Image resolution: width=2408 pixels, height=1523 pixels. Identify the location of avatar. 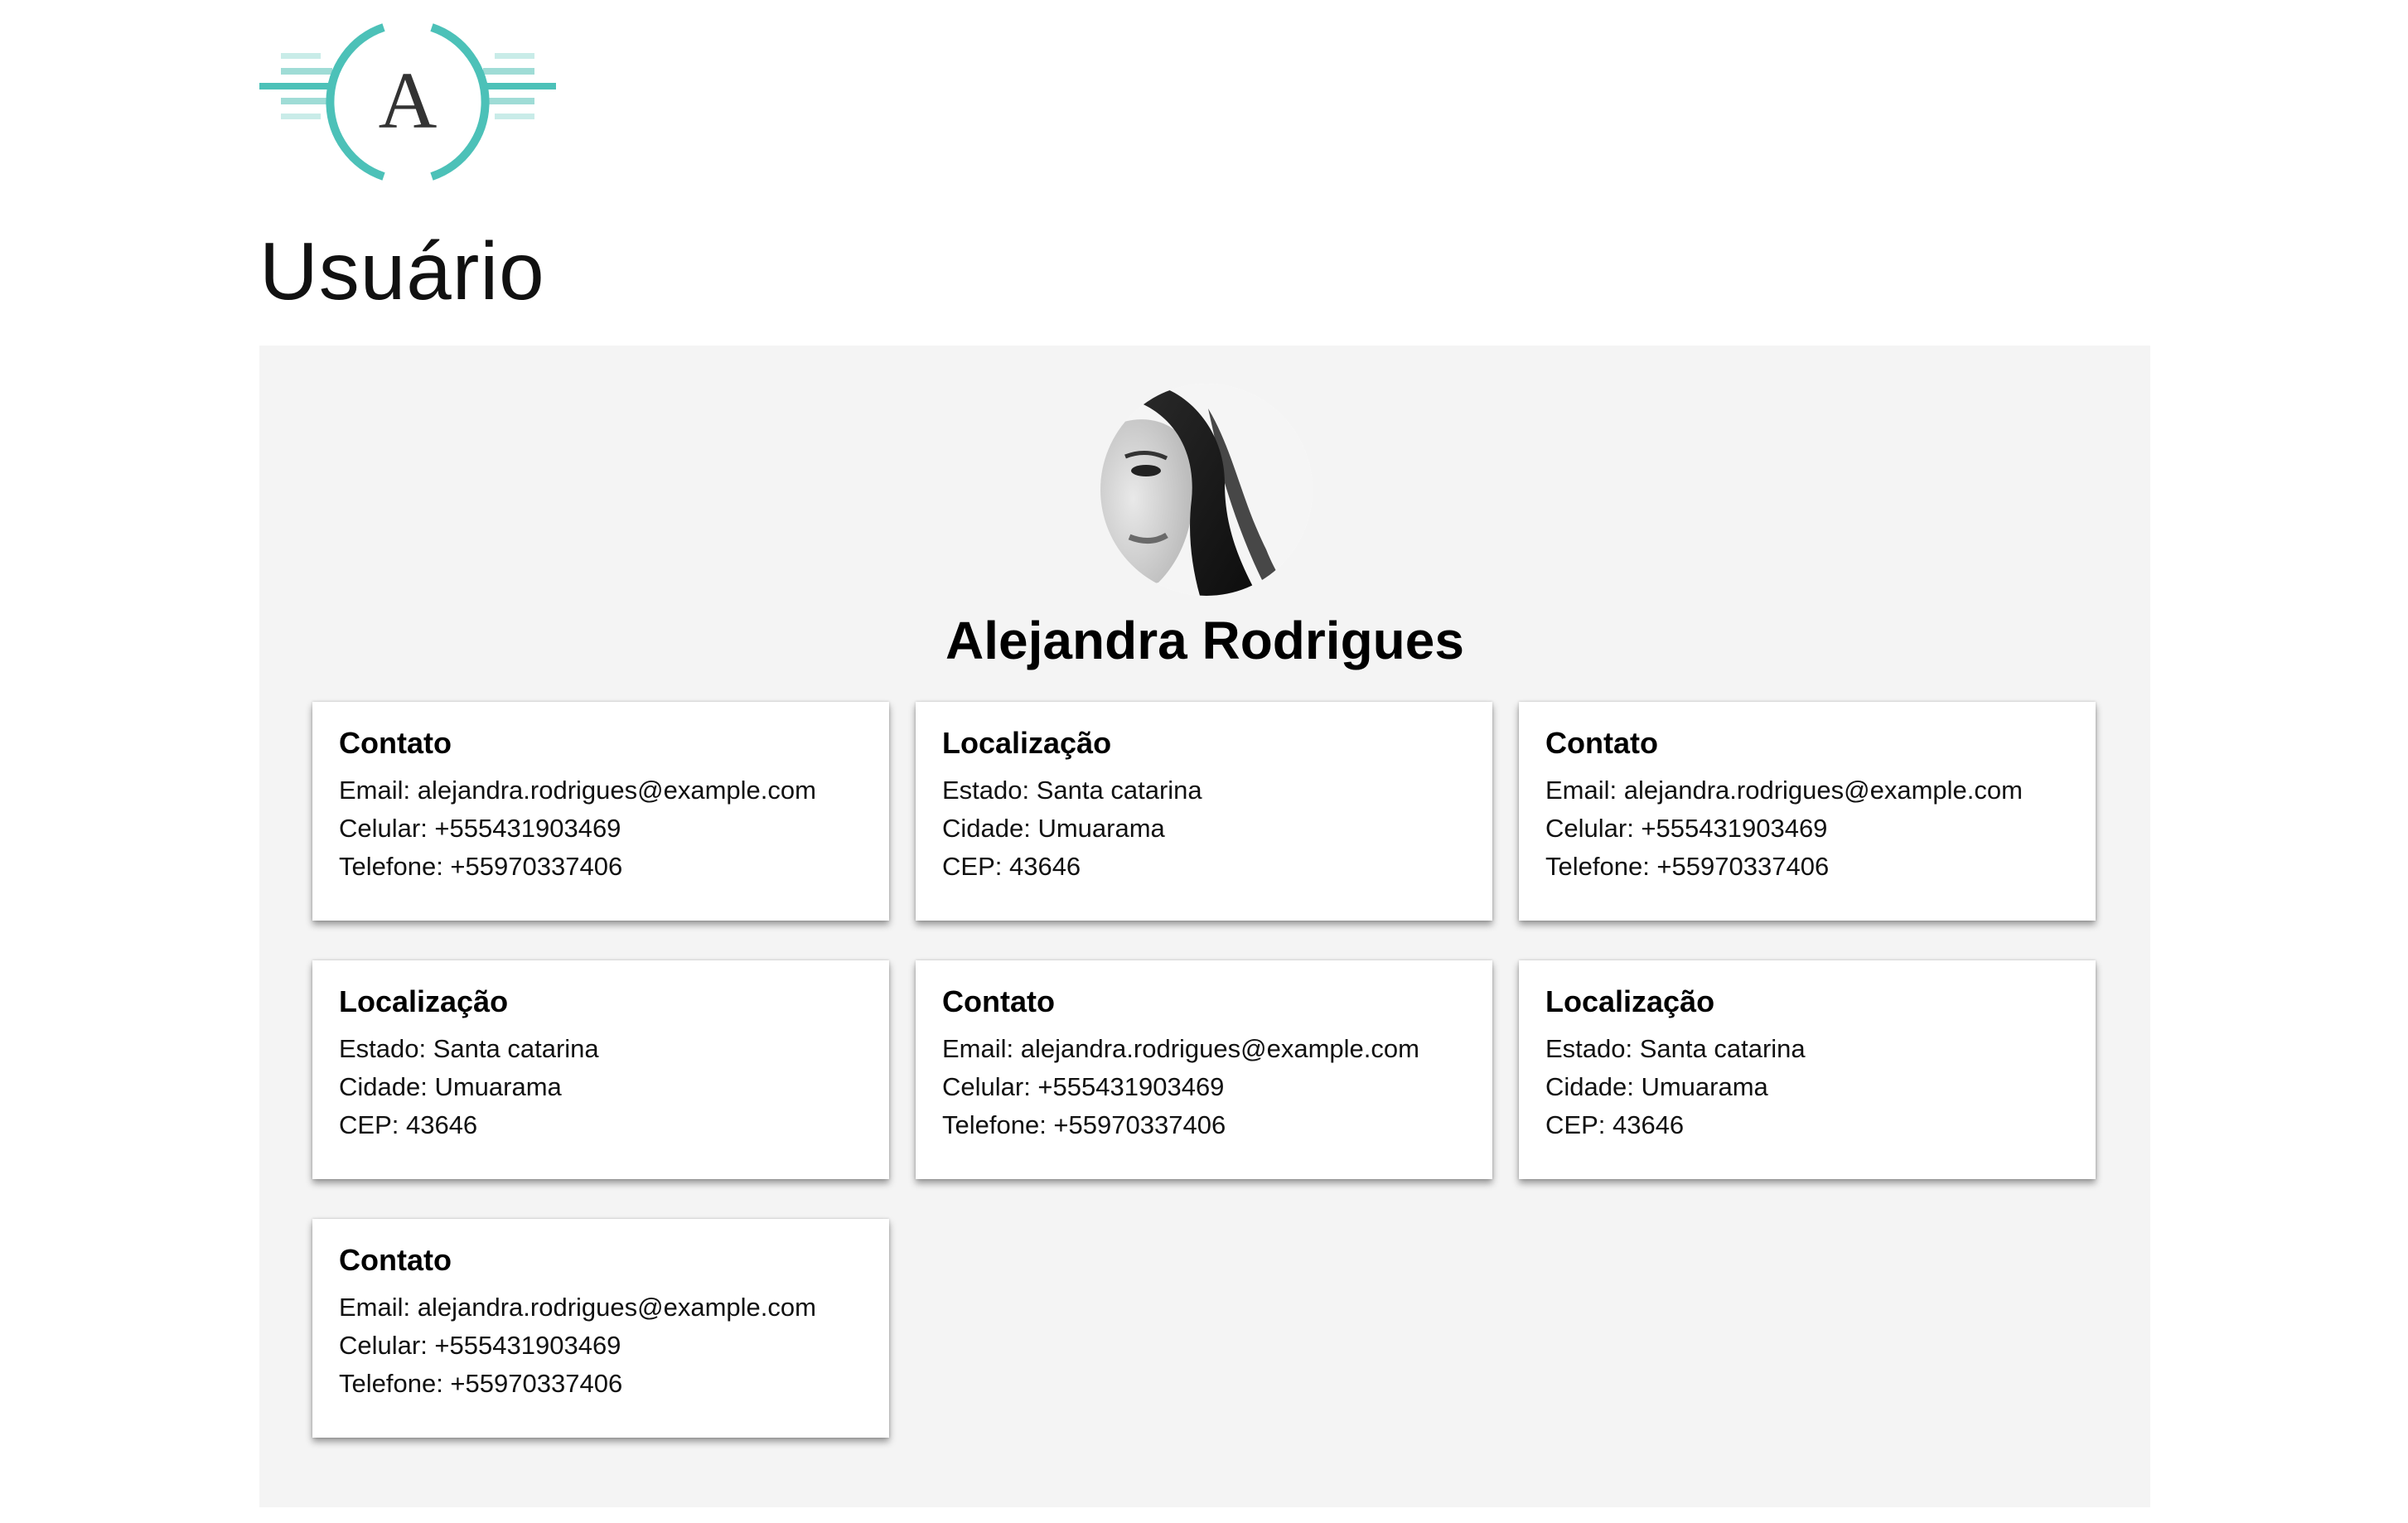
(1207, 490).